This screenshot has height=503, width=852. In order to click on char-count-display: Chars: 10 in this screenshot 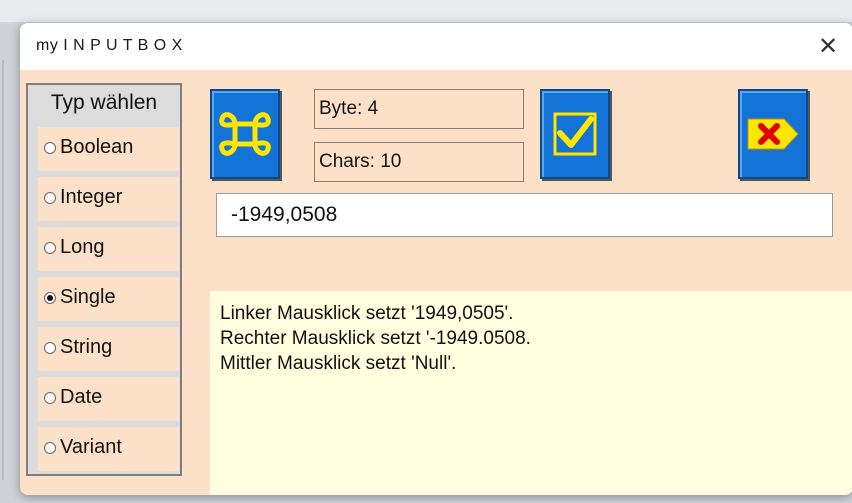, I will do `click(419, 162)`.